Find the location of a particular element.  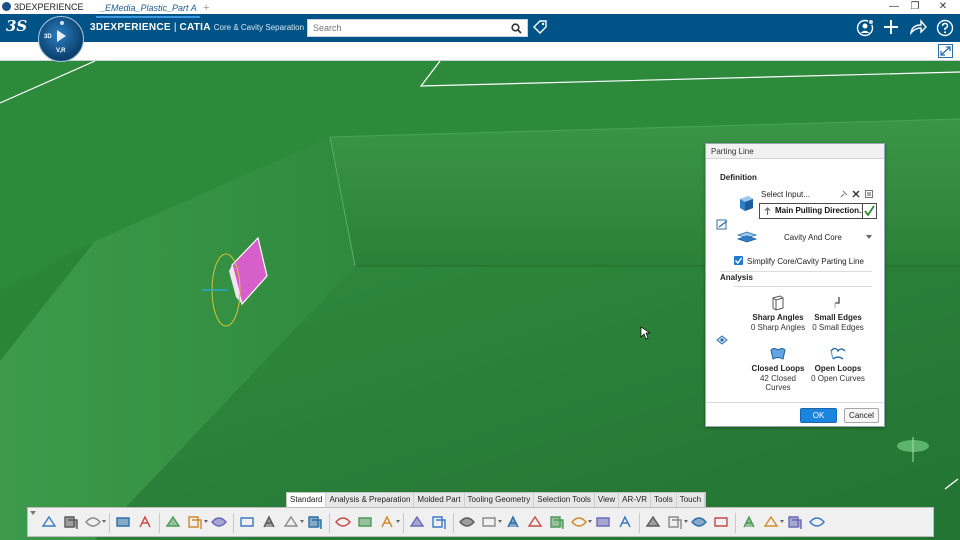

draft-analysis-icon is located at coordinates (195, 522).